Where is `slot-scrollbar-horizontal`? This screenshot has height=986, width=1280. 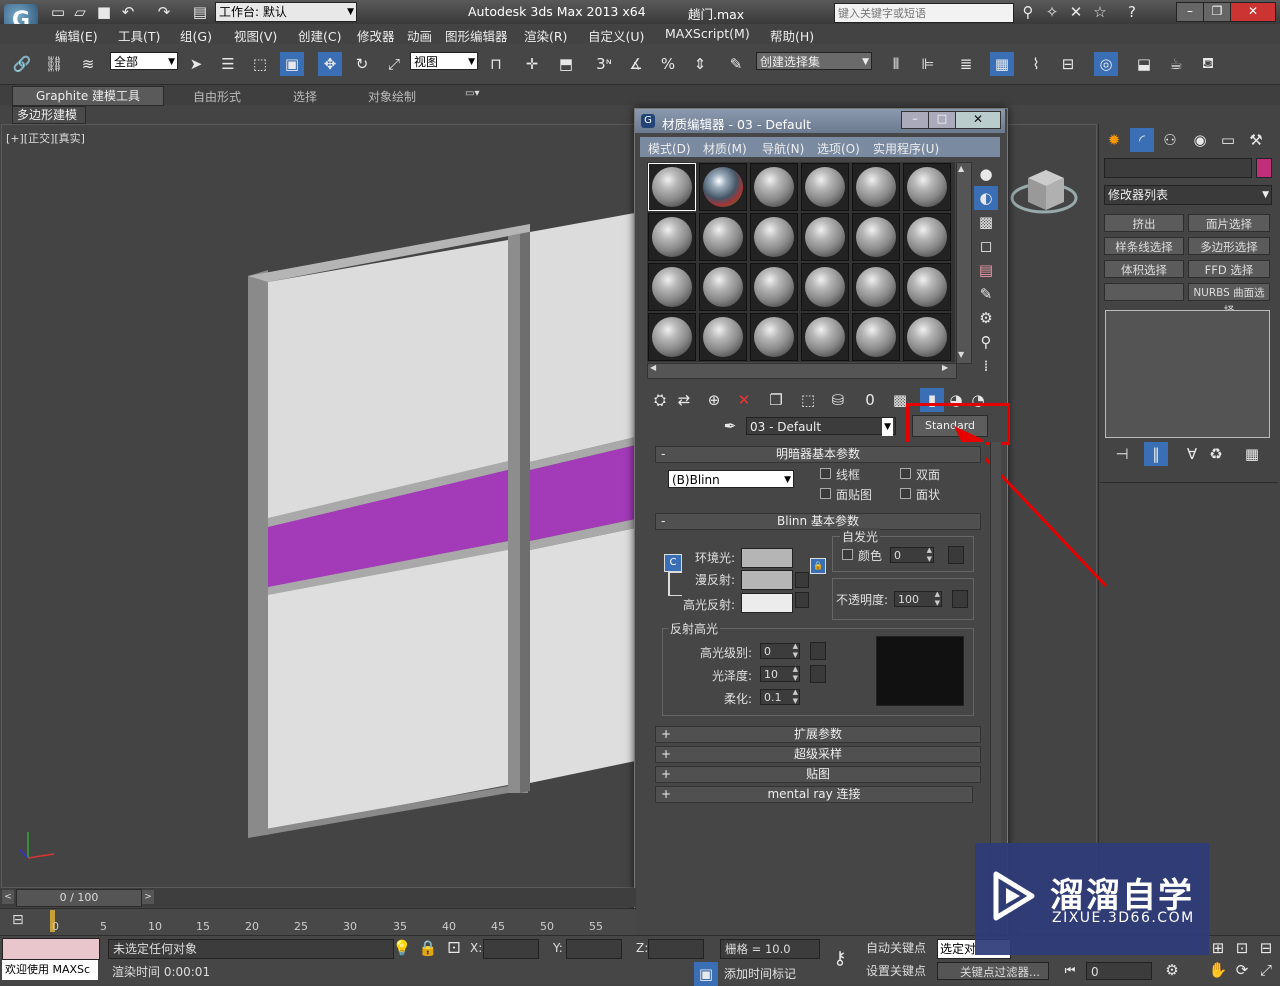 slot-scrollbar-horizontal is located at coordinates (802, 371).